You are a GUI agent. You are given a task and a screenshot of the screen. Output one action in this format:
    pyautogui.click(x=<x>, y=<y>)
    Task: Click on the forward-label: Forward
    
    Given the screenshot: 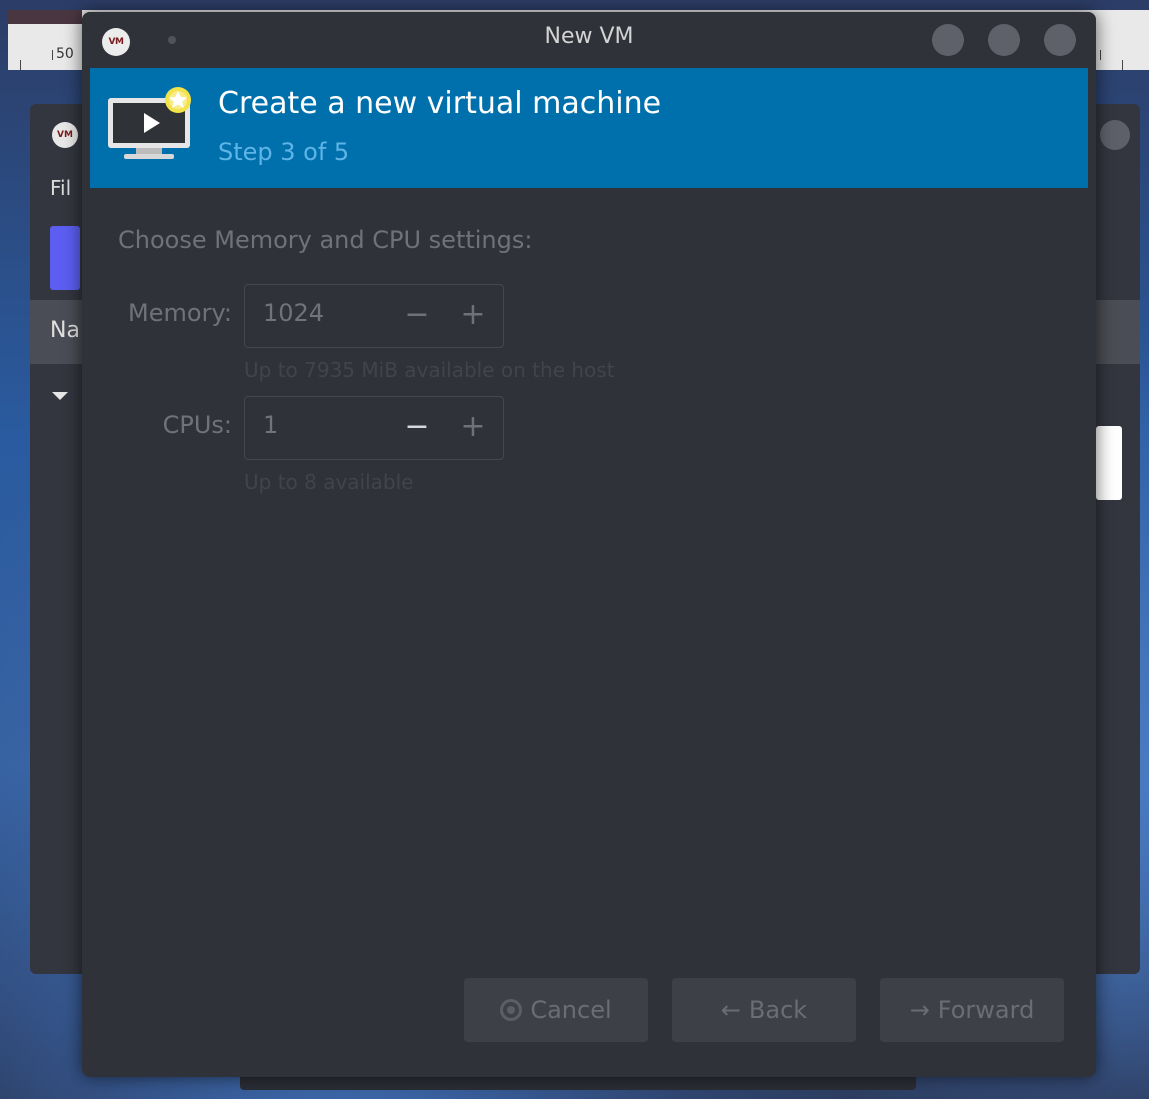 What is the action you would take?
    pyautogui.click(x=986, y=1010)
    